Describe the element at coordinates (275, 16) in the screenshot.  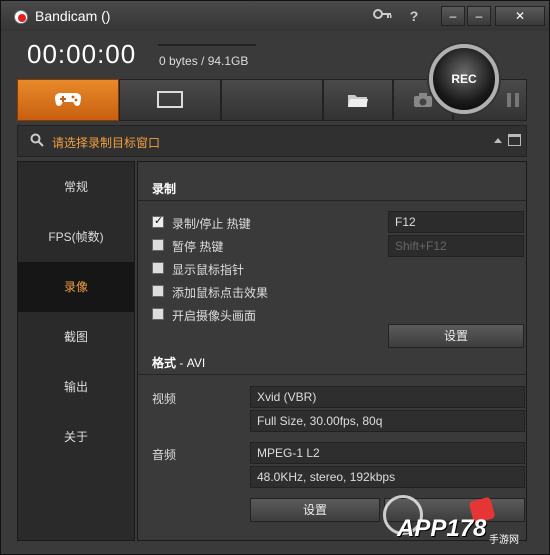
I see `title-bar: Bandicam () ? – – ✕` at that location.